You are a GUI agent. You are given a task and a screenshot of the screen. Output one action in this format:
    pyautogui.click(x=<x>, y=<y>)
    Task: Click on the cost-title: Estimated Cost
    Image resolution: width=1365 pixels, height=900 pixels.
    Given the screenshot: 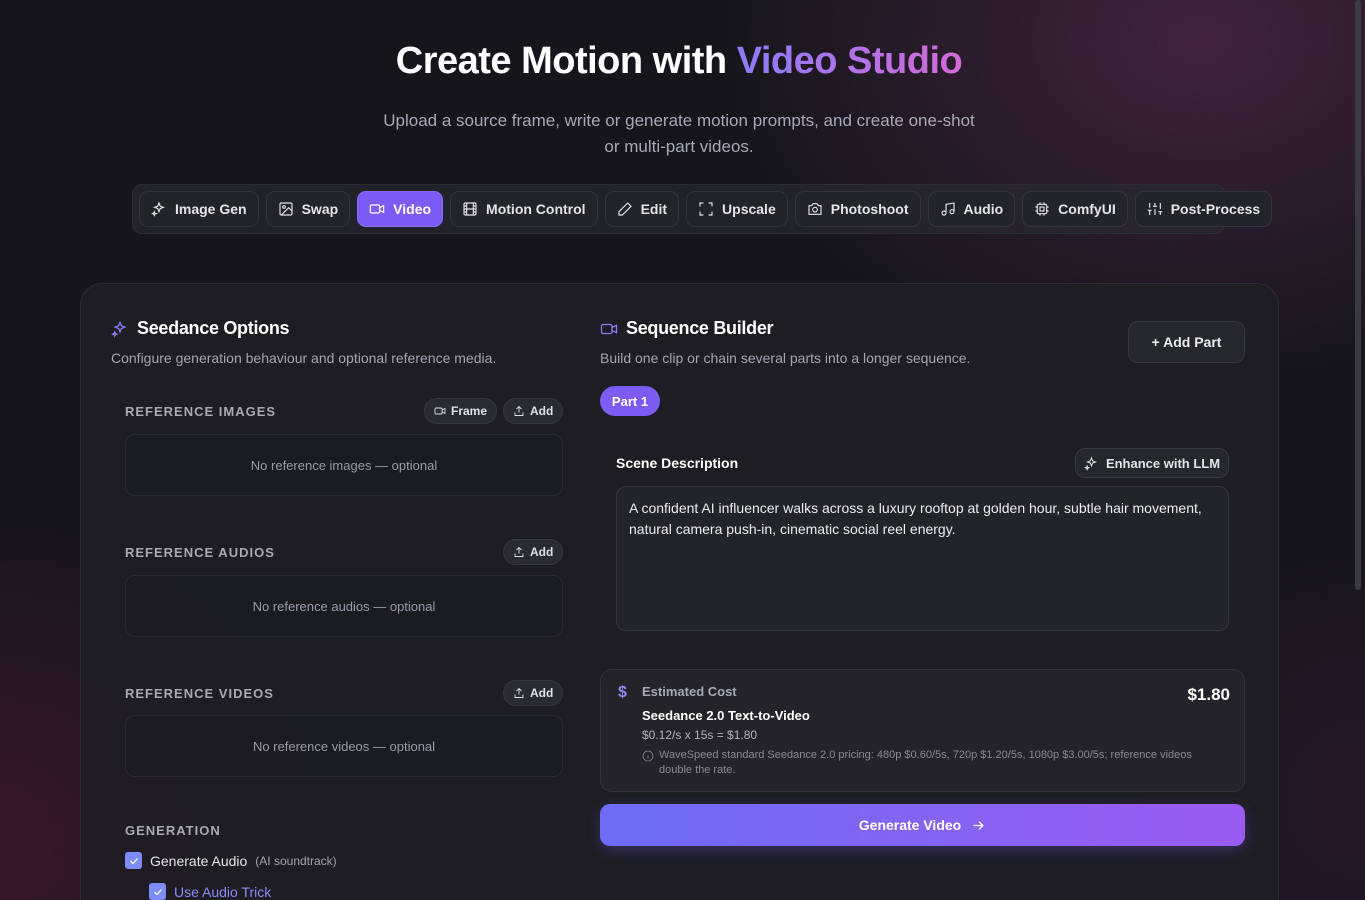 What is the action you would take?
    pyautogui.click(x=689, y=691)
    